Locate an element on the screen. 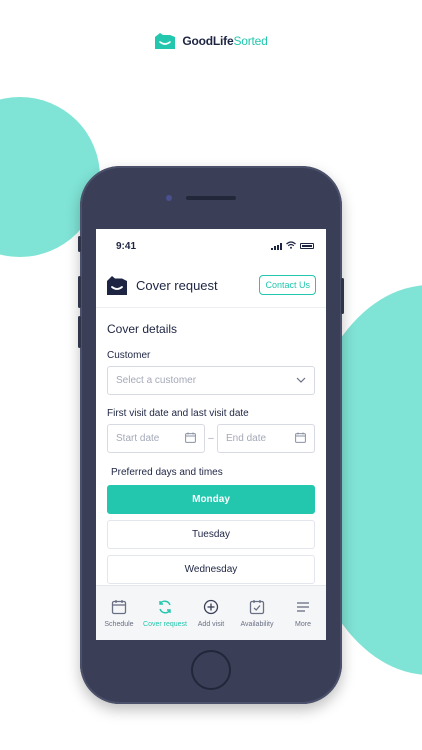  end-date-field: End date is located at coordinates (266, 438).